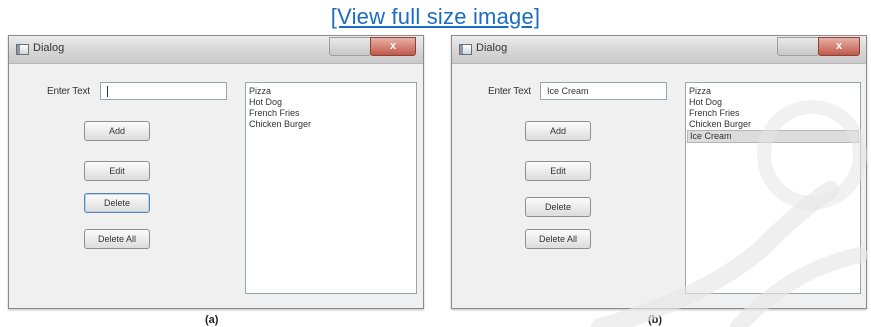 The image size is (871, 327). Describe the element at coordinates (773, 136) in the screenshot. I see `list-item-selected: Ice Cream` at that location.